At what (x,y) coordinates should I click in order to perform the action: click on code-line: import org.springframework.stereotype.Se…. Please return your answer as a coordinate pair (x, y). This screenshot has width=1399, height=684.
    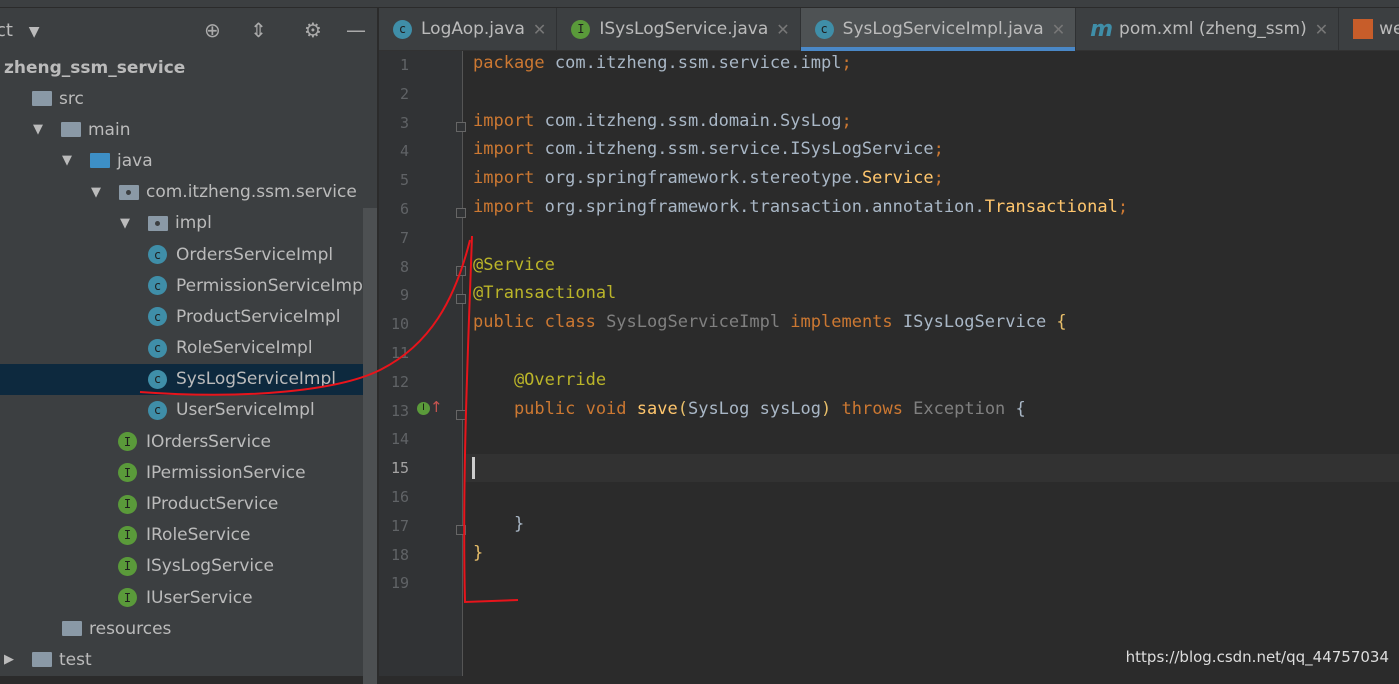
    Looking at the image, I should click on (708, 178).